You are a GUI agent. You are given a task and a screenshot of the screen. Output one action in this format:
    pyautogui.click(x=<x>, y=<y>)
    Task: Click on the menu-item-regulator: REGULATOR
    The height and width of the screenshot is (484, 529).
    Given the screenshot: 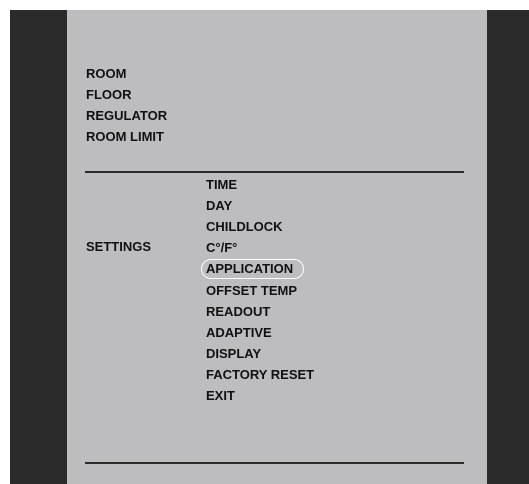 What is the action you would take?
    pyautogui.click(x=126, y=115)
    